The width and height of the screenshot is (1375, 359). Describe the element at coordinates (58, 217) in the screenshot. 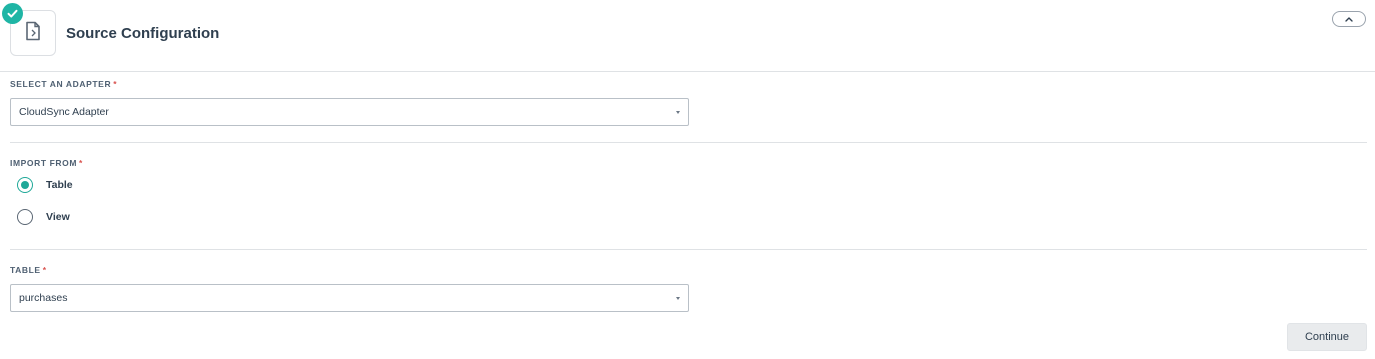

I see `radio-label-view: View` at that location.